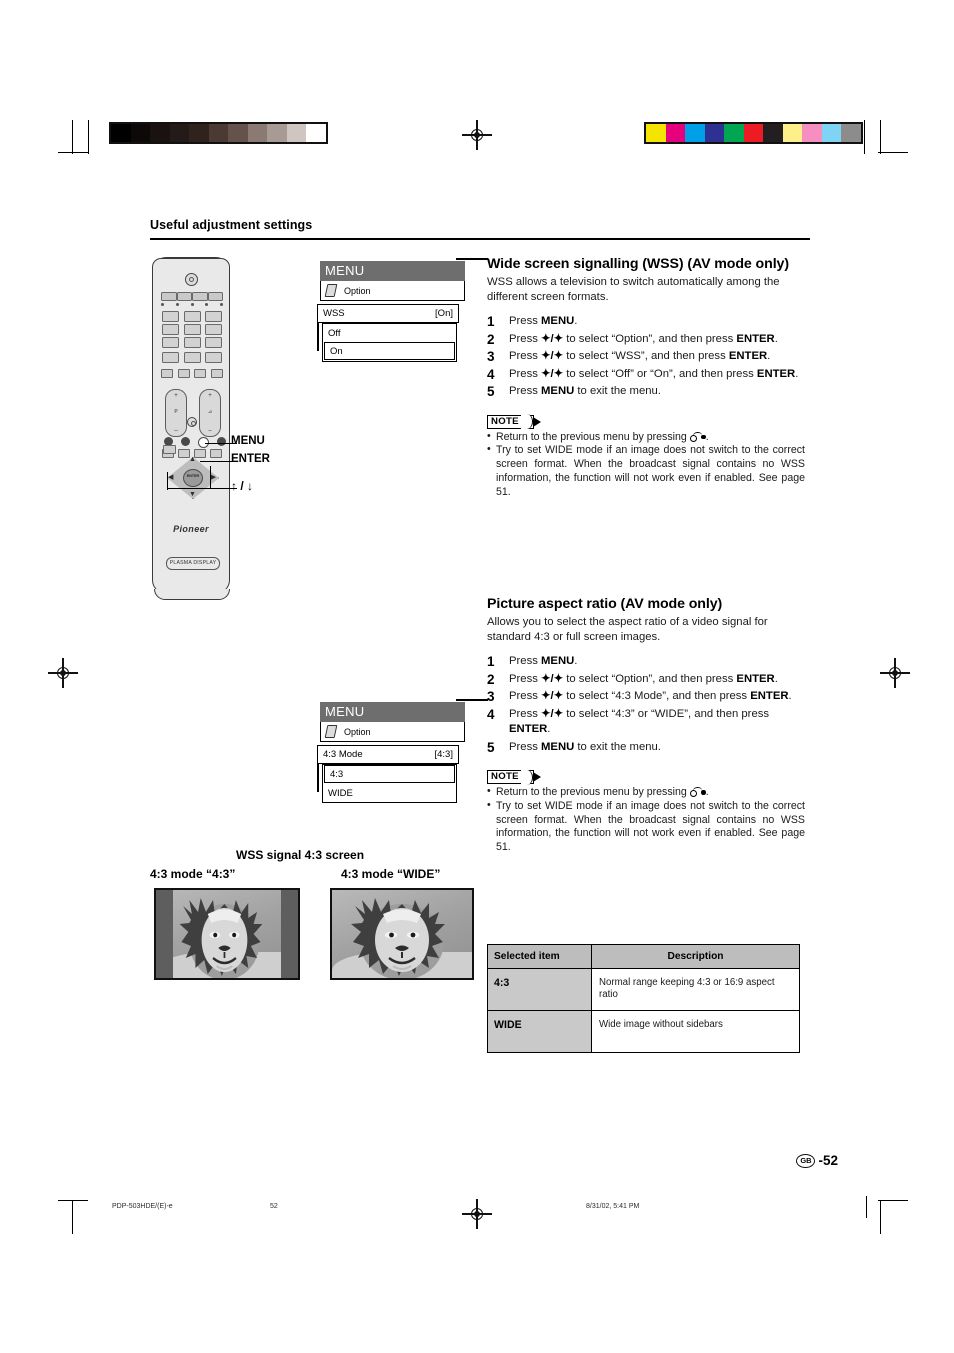 The image size is (954, 1353). Describe the element at coordinates (389, 351) in the screenshot. I see `osd-wss-item-on: On` at that location.